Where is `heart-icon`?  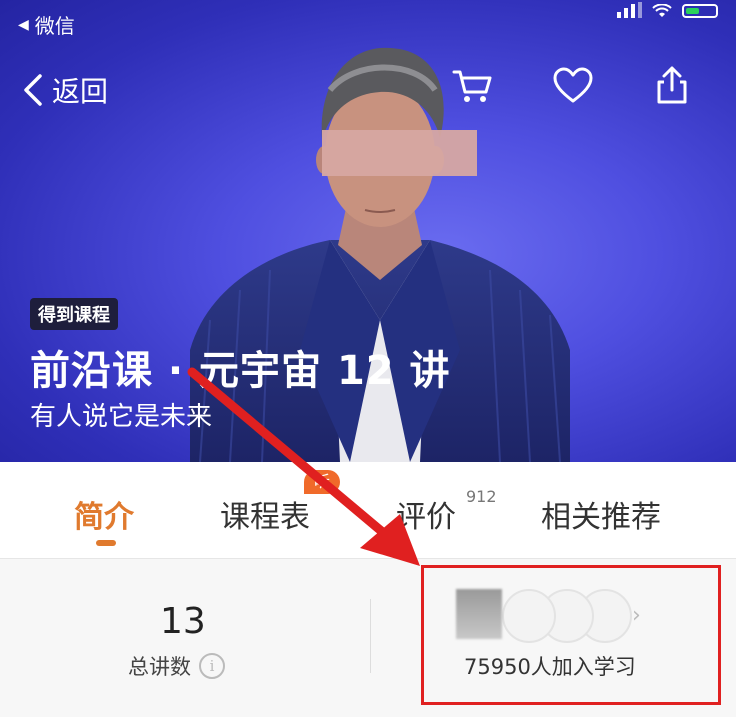 heart-icon is located at coordinates (573, 85).